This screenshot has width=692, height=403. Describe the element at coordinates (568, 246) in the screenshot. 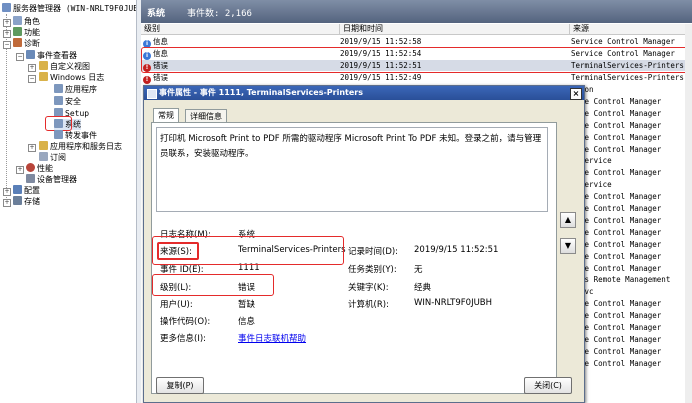

I see `next-event-button: ▼` at that location.